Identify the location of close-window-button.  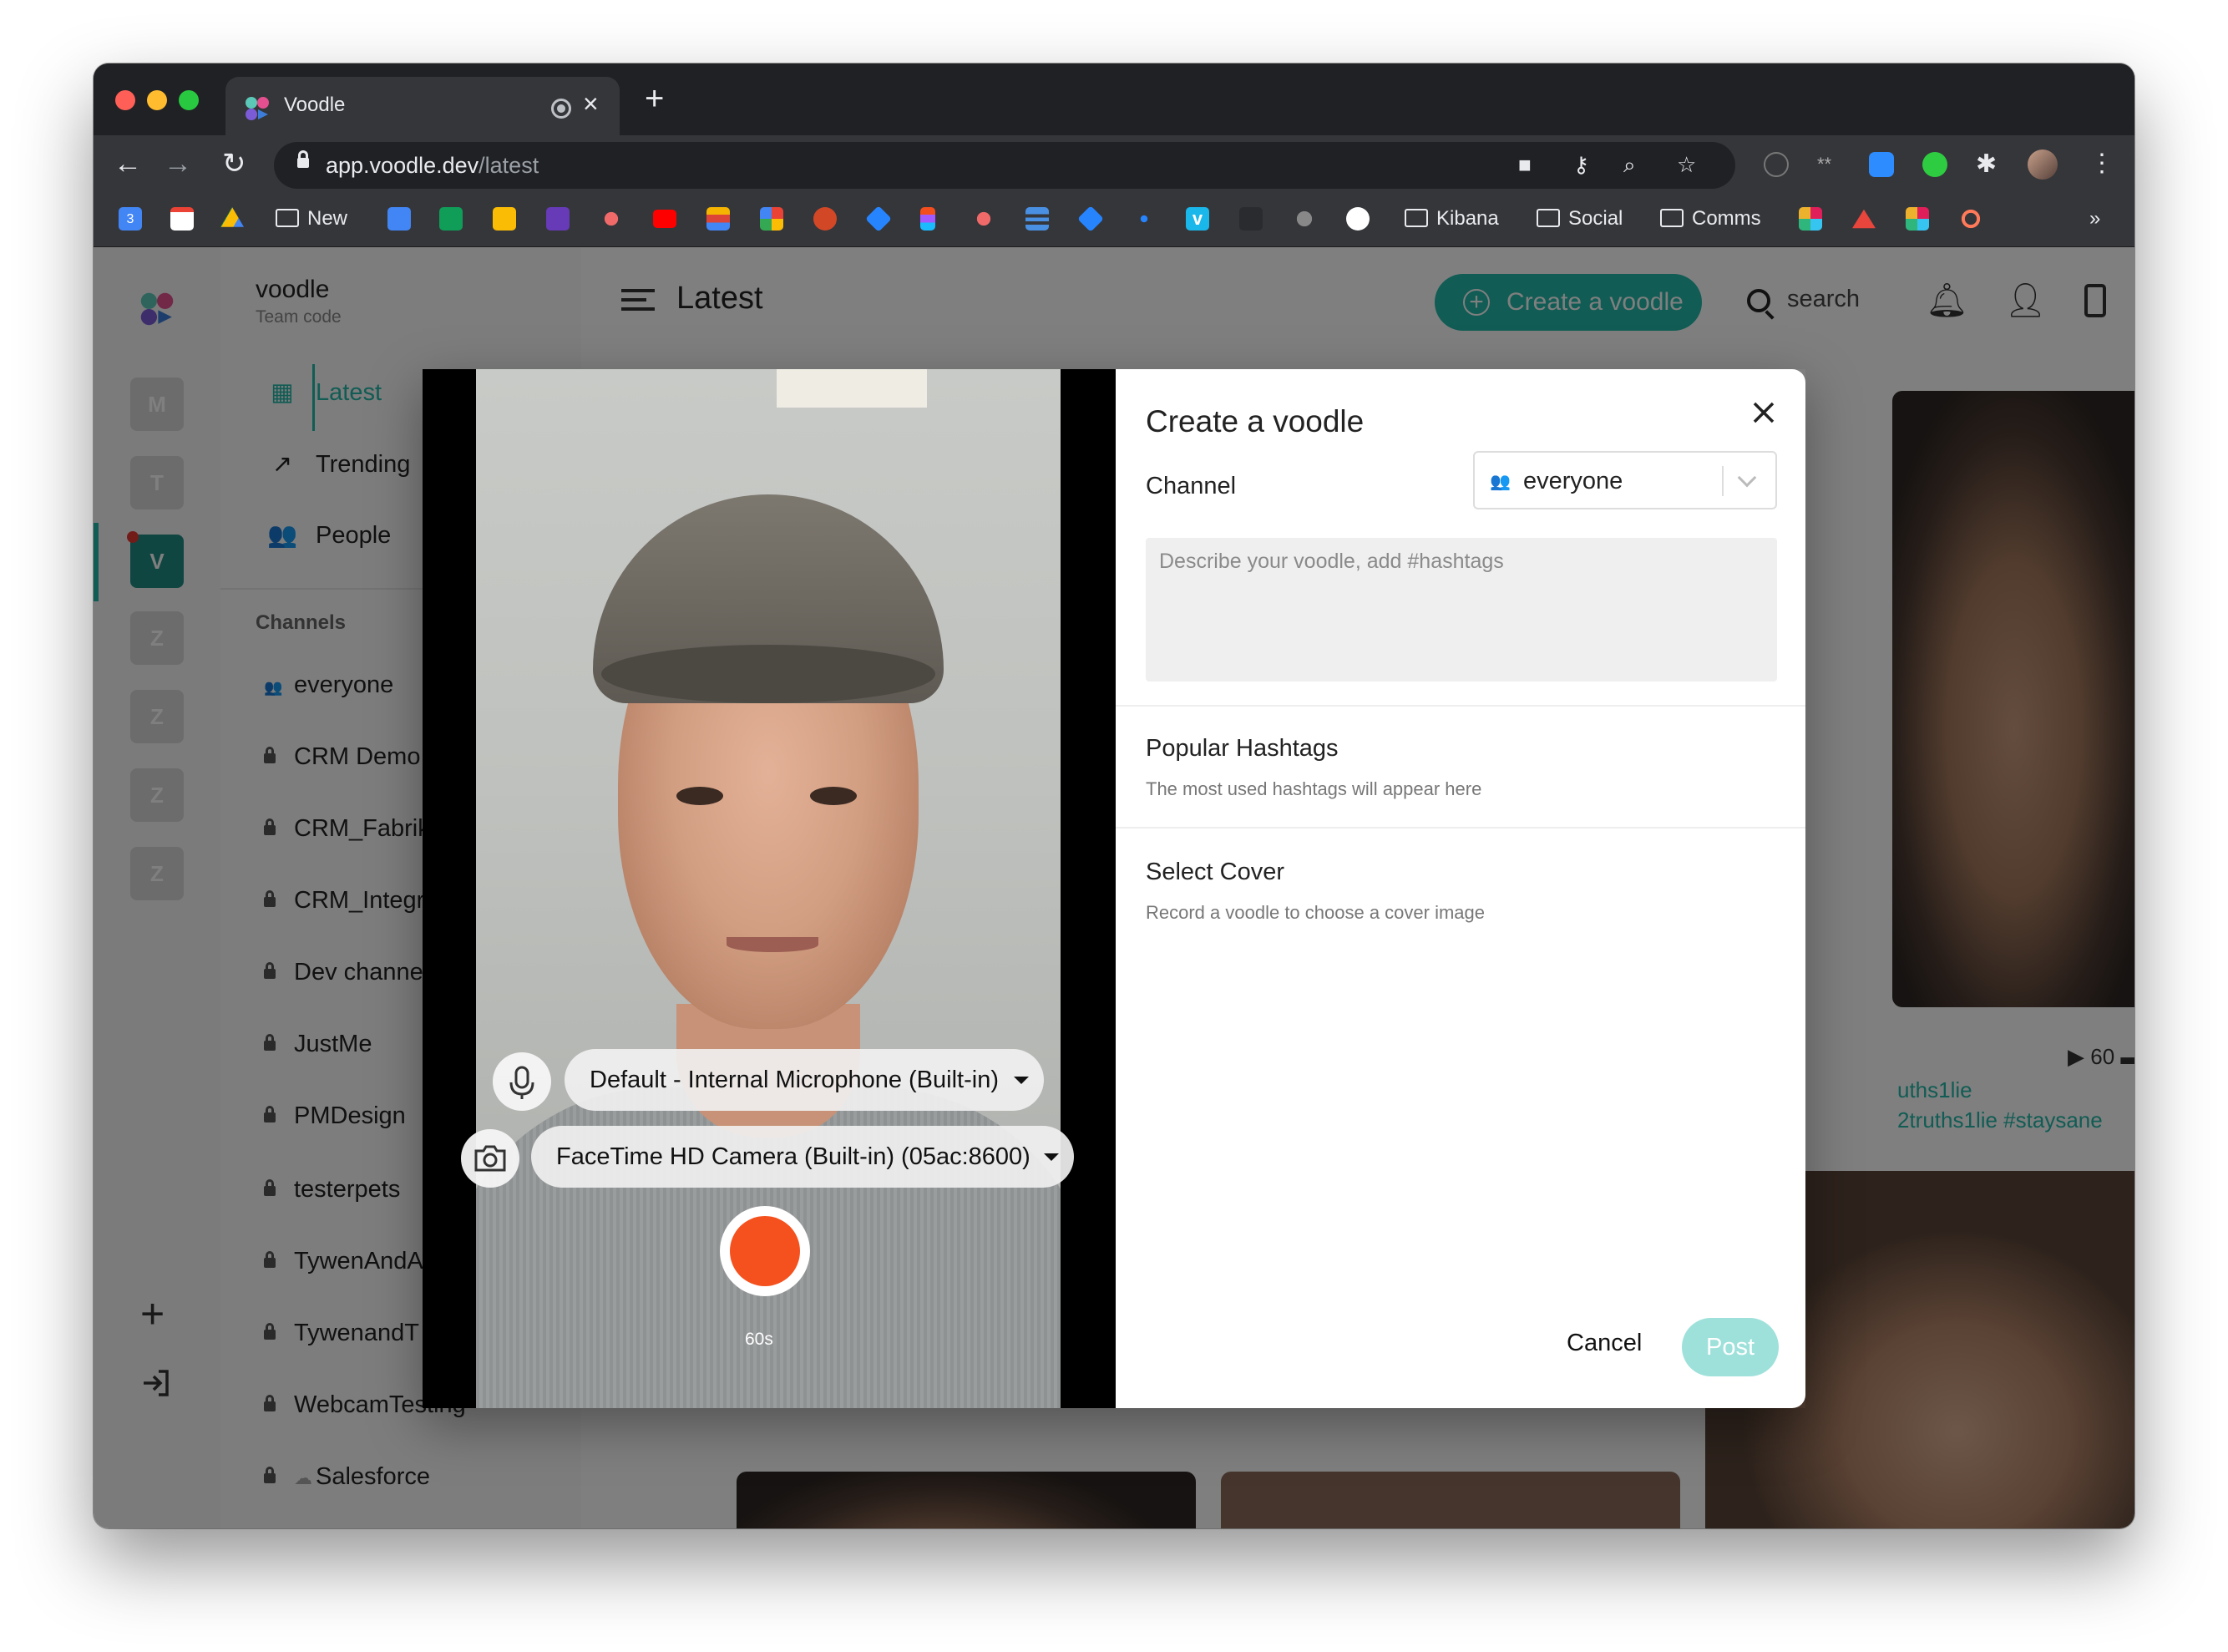
(125, 100).